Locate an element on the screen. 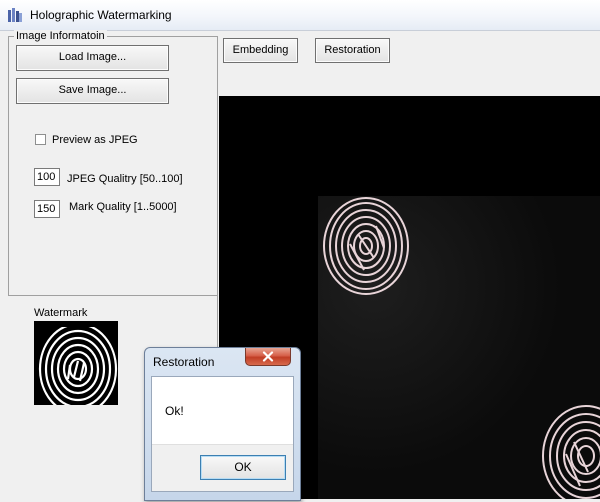 The height and width of the screenshot is (502, 600). close-icon is located at coordinates (268, 356).